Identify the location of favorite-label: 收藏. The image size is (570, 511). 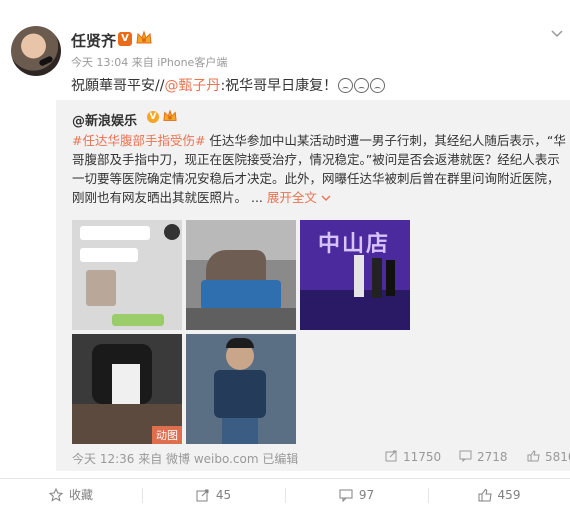
(80, 495).